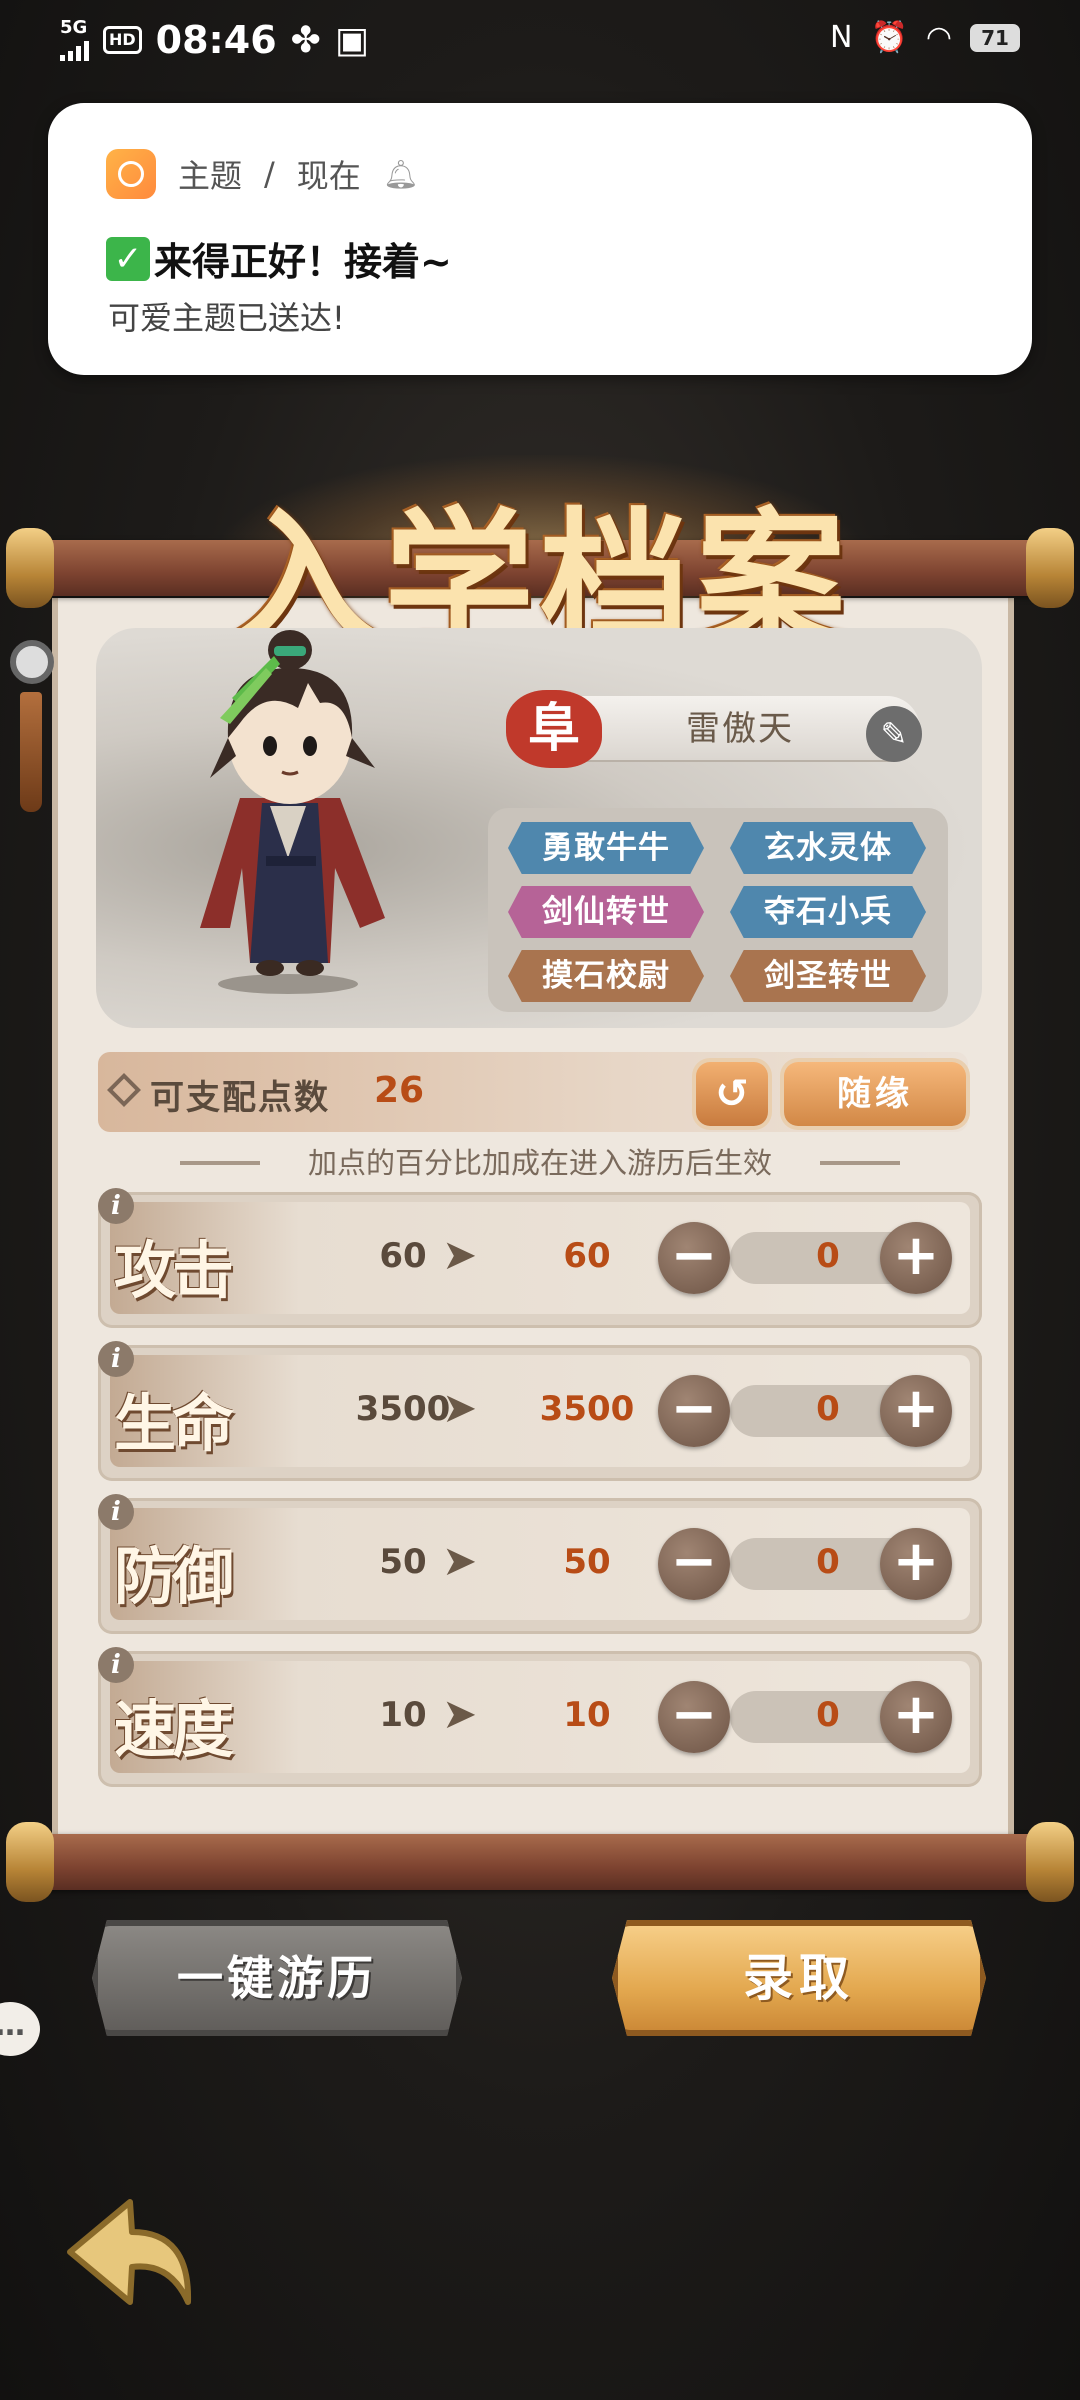 The image size is (1080, 2400). Describe the element at coordinates (718, 910) in the screenshot. I see `trait-tags: 勇敢牛牛 玄水灵体 剑仙转世 夺石小兵 摸石校尉 剑圣转世` at that location.